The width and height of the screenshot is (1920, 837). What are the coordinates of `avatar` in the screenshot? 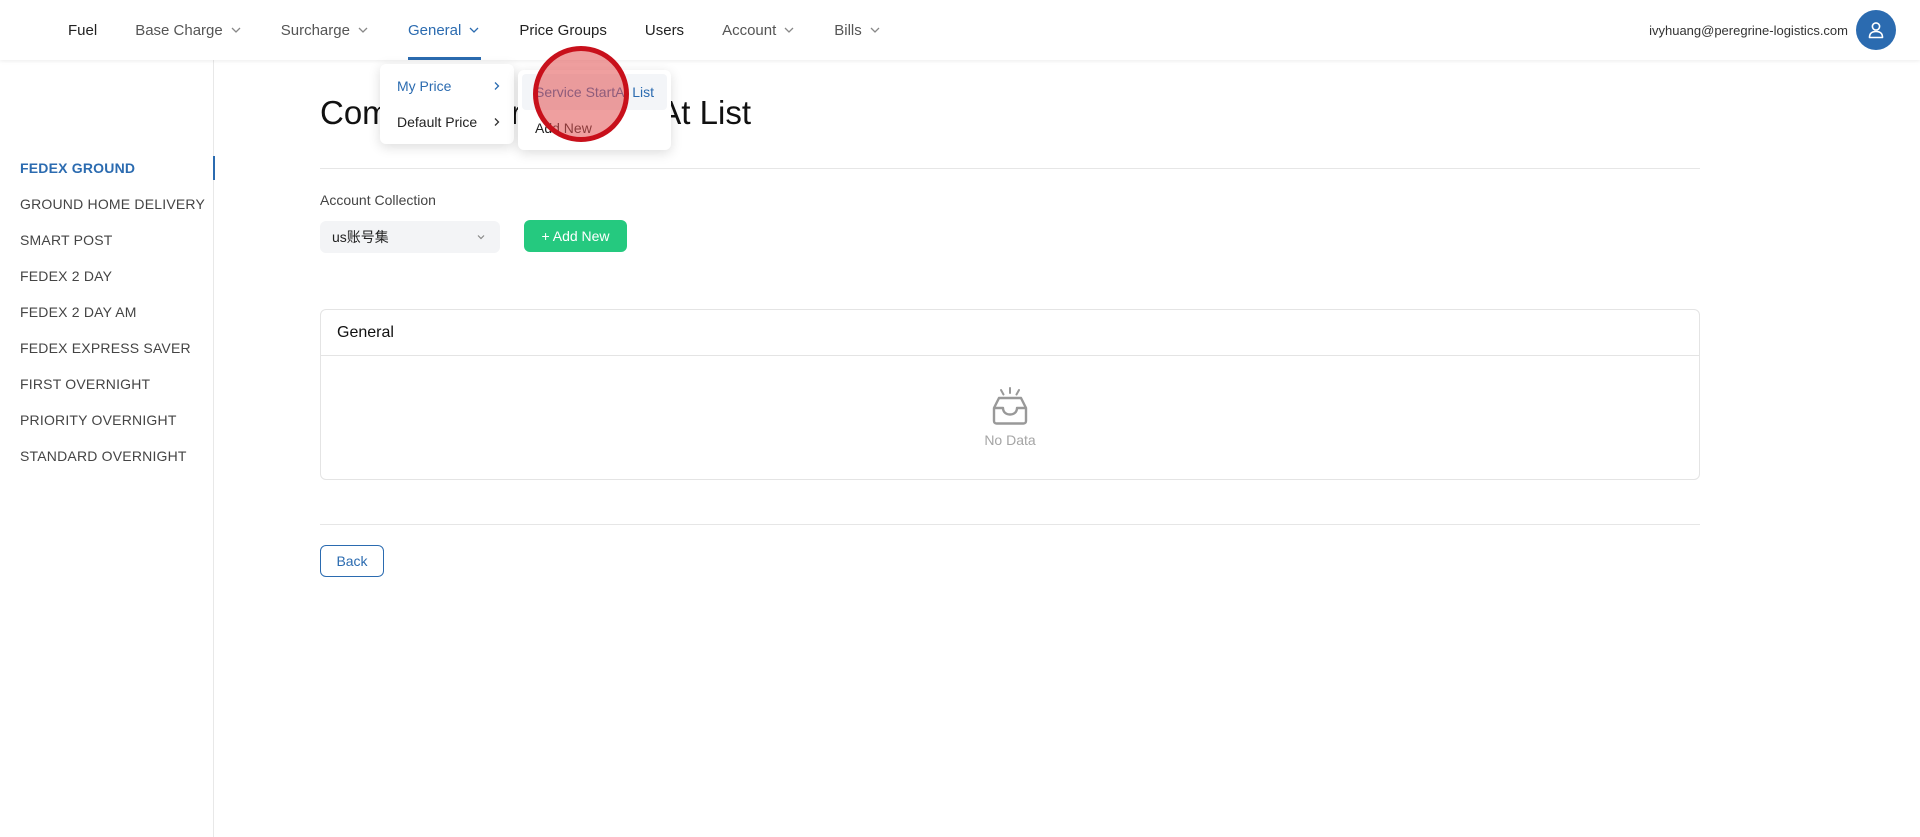 It's located at (1876, 30).